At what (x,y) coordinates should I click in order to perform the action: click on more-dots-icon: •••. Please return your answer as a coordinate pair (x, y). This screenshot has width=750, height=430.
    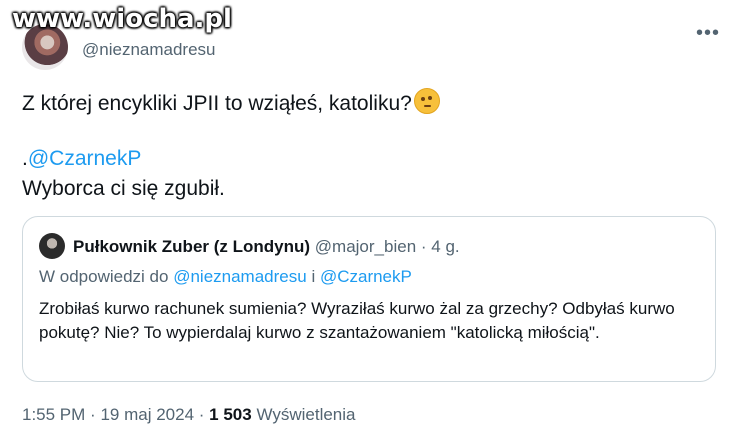
    Looking at the image, I should click on (708, 33).